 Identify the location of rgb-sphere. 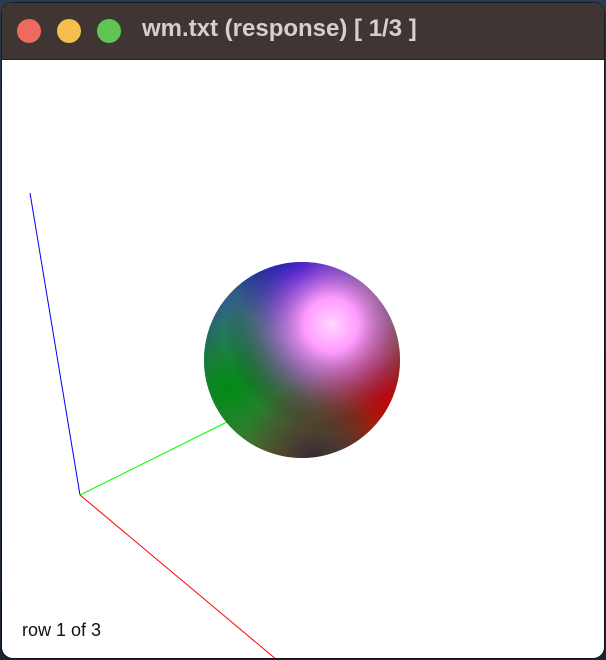
(302, 360).